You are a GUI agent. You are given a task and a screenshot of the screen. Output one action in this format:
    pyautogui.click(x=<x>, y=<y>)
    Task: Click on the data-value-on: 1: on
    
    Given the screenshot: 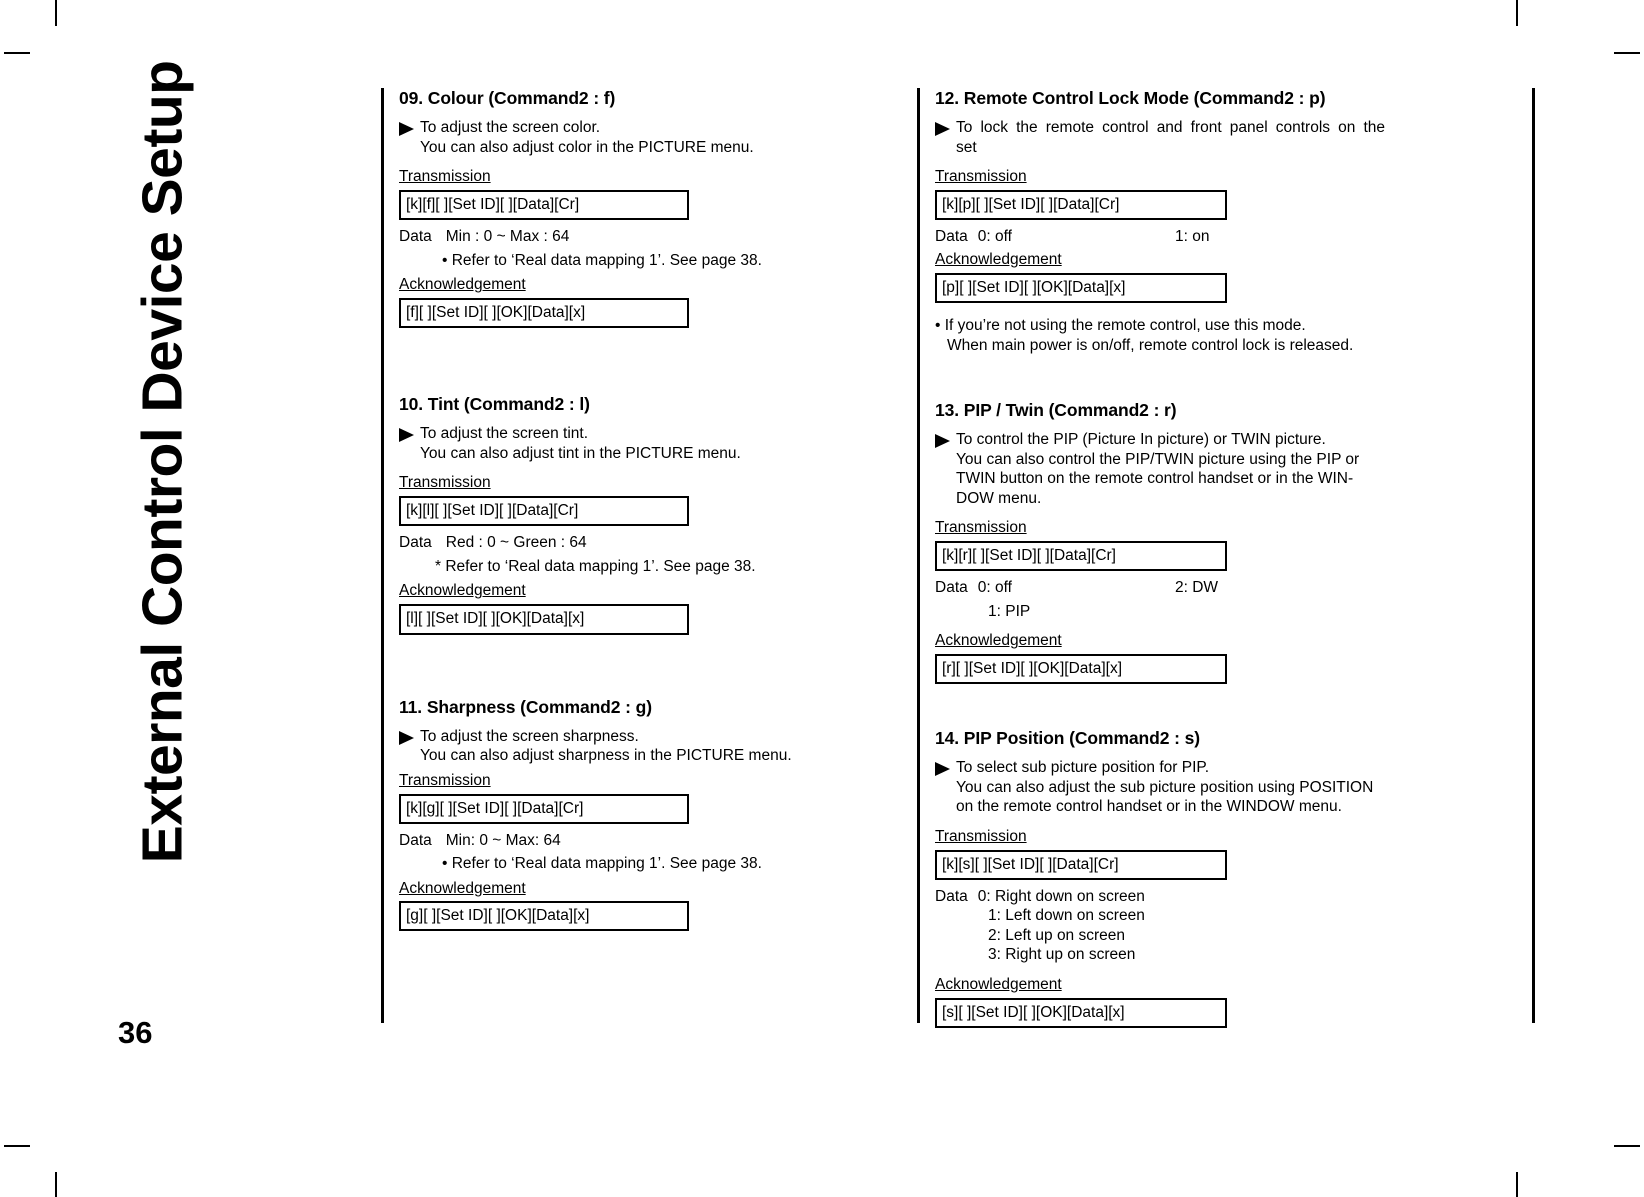 What is the action you would take?
    pyautogui.click(x=1192, y=237)
    